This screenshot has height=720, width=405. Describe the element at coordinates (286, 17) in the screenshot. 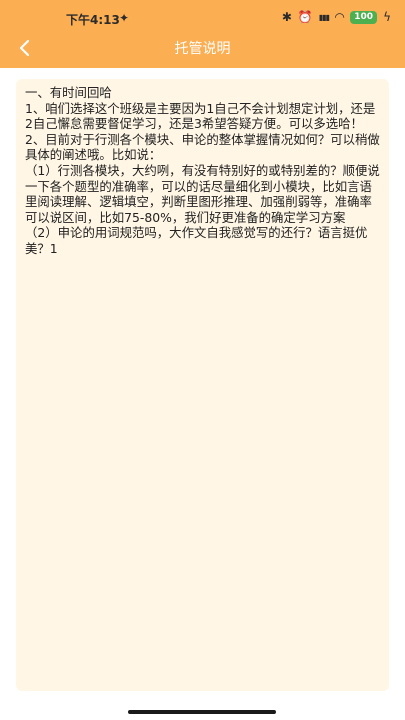

I see `bluetooth-icon: ✱` at that location.